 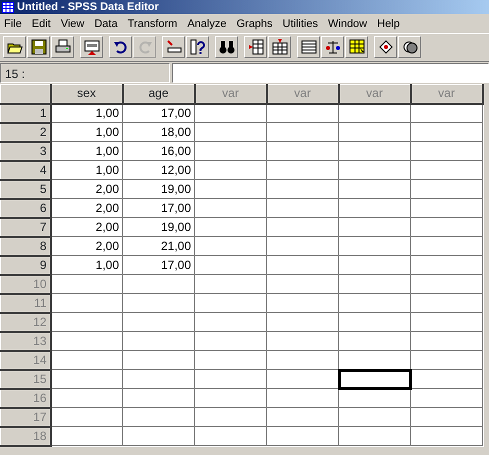 What do you see at coordinates (226, 47) in the screenshot?
I see `binoculars-button` at bounding box center [226, 47].